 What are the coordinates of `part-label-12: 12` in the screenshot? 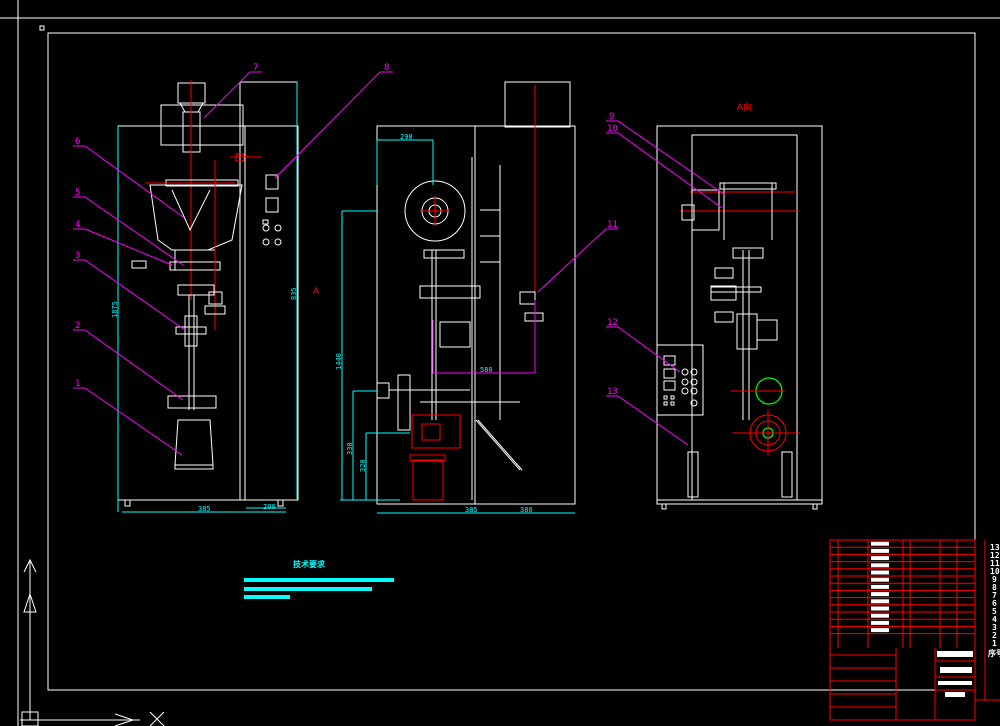 It's located at (612, 323).